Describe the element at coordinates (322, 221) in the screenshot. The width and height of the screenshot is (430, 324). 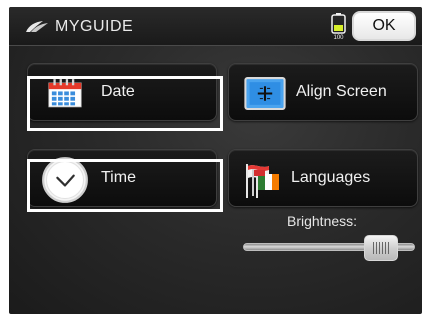
I see `brightness-label: Brightness:` at that location.